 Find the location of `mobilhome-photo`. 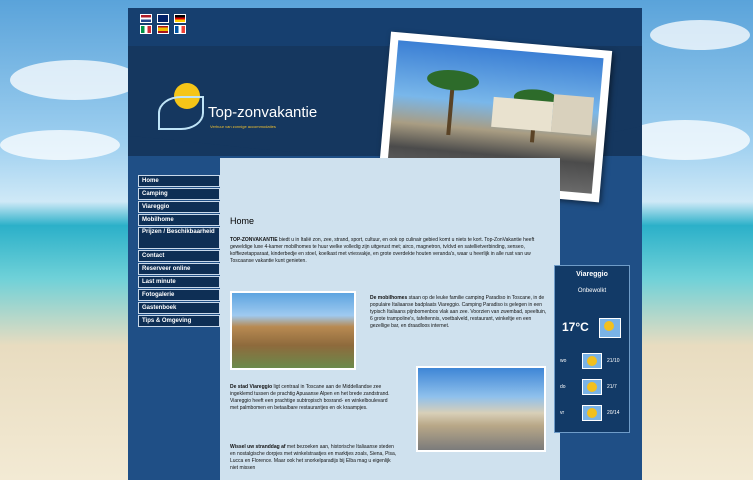

mobilhome-photo is located at coordinates (293, 330).